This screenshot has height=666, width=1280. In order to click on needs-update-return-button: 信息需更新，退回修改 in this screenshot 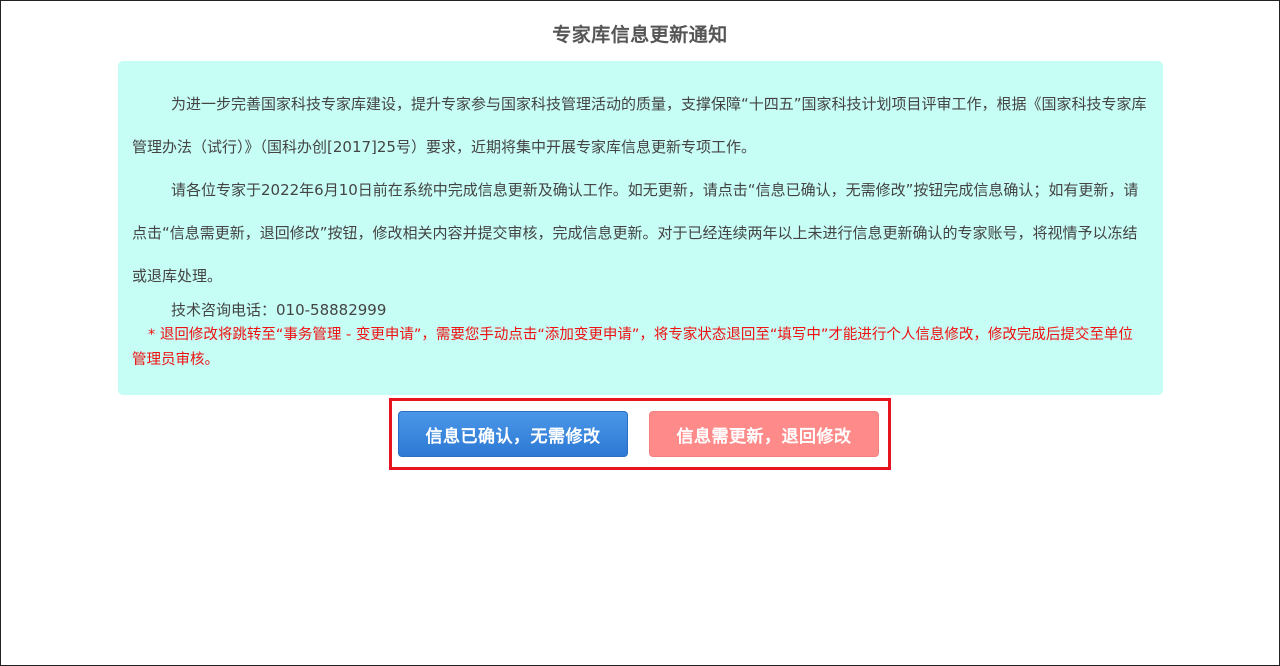, I will do `click(764, 434)`.